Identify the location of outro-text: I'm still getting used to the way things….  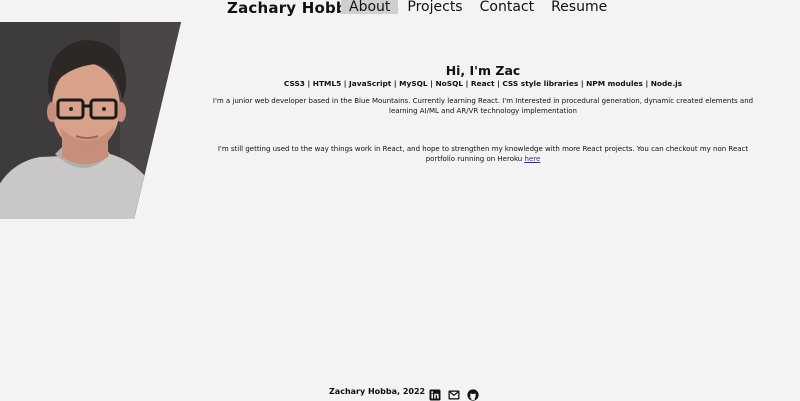
(483, 154).